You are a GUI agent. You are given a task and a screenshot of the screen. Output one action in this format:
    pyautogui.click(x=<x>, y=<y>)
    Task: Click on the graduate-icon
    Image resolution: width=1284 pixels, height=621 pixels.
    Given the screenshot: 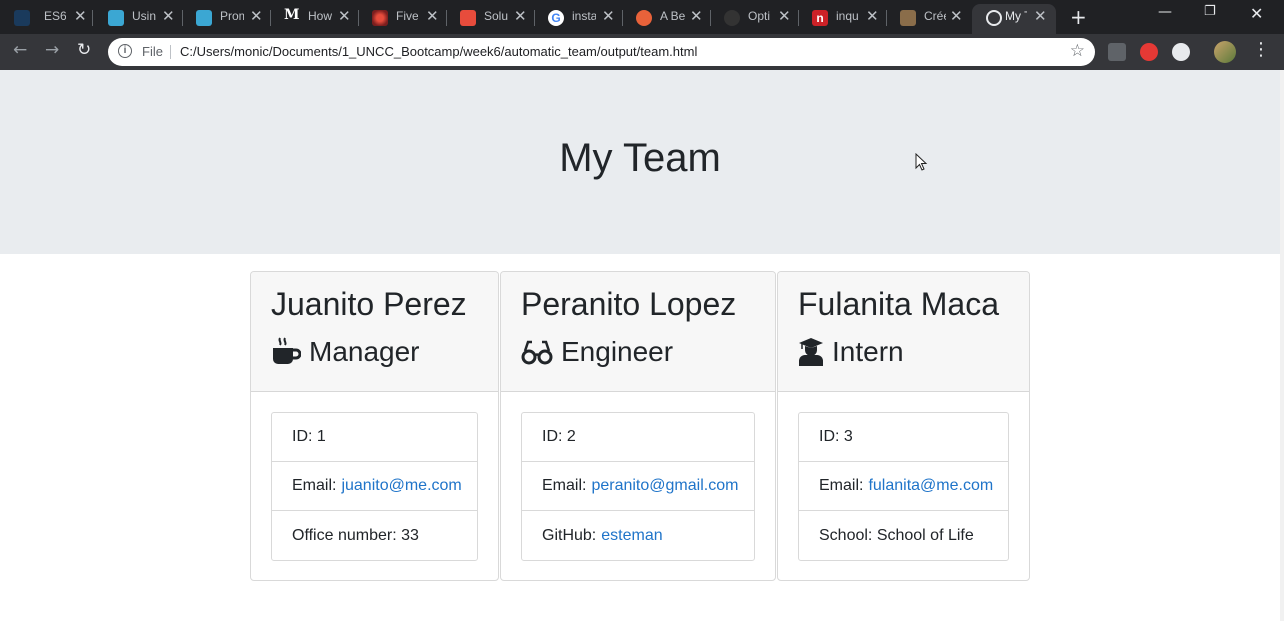 What is the action you would take?
    pyautogui.click(x=811, y=352)
    